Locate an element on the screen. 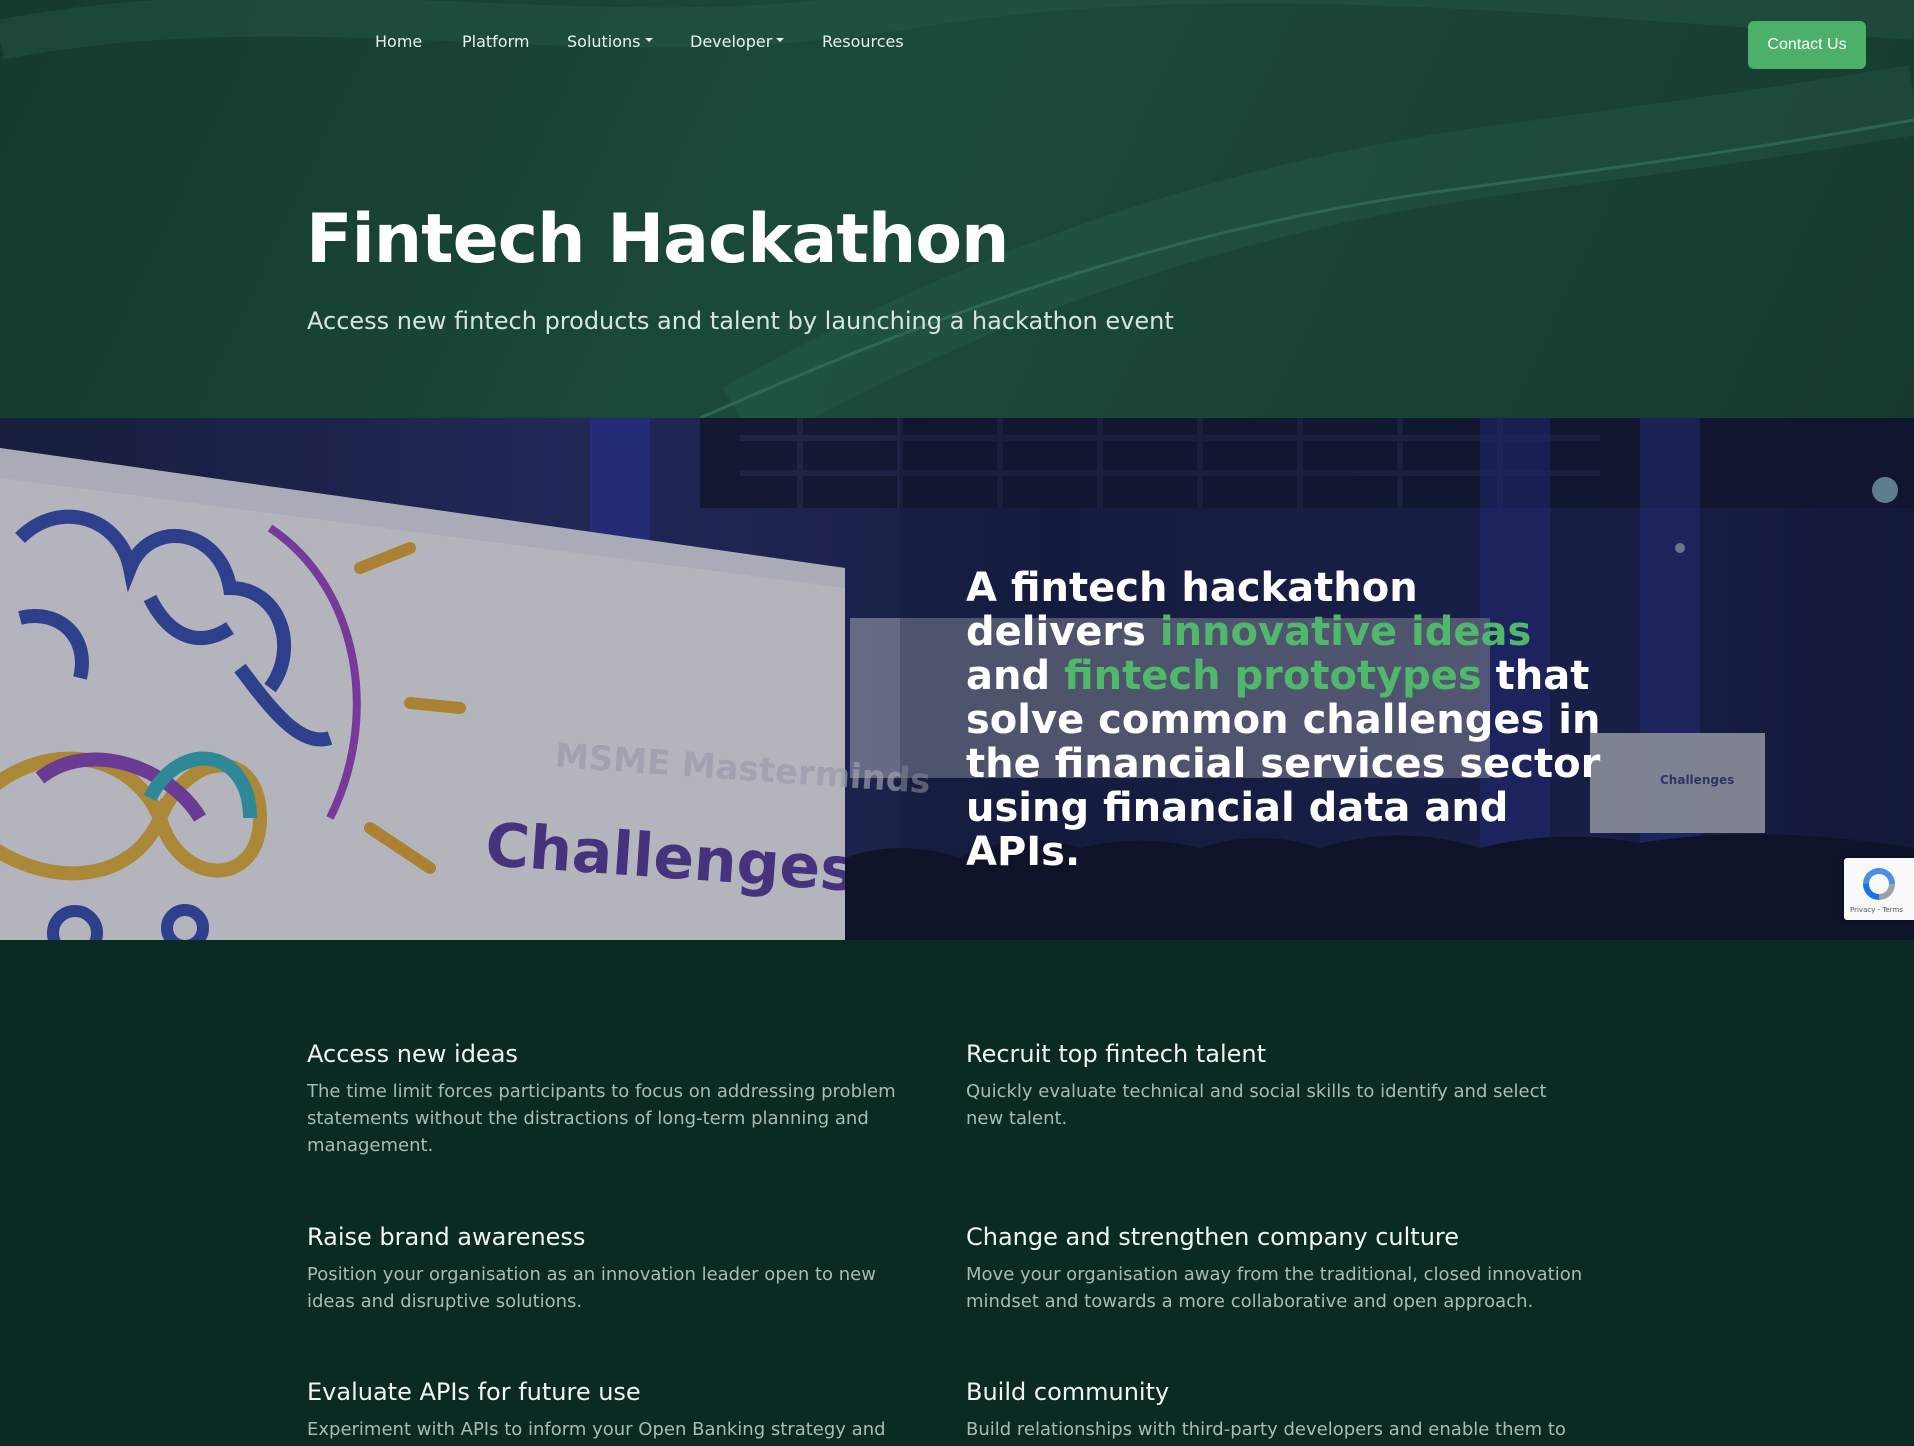 The height and width of the screenshot is (1446, 1914). nav-developer-label: Developer is located at coordinates (731, 41).